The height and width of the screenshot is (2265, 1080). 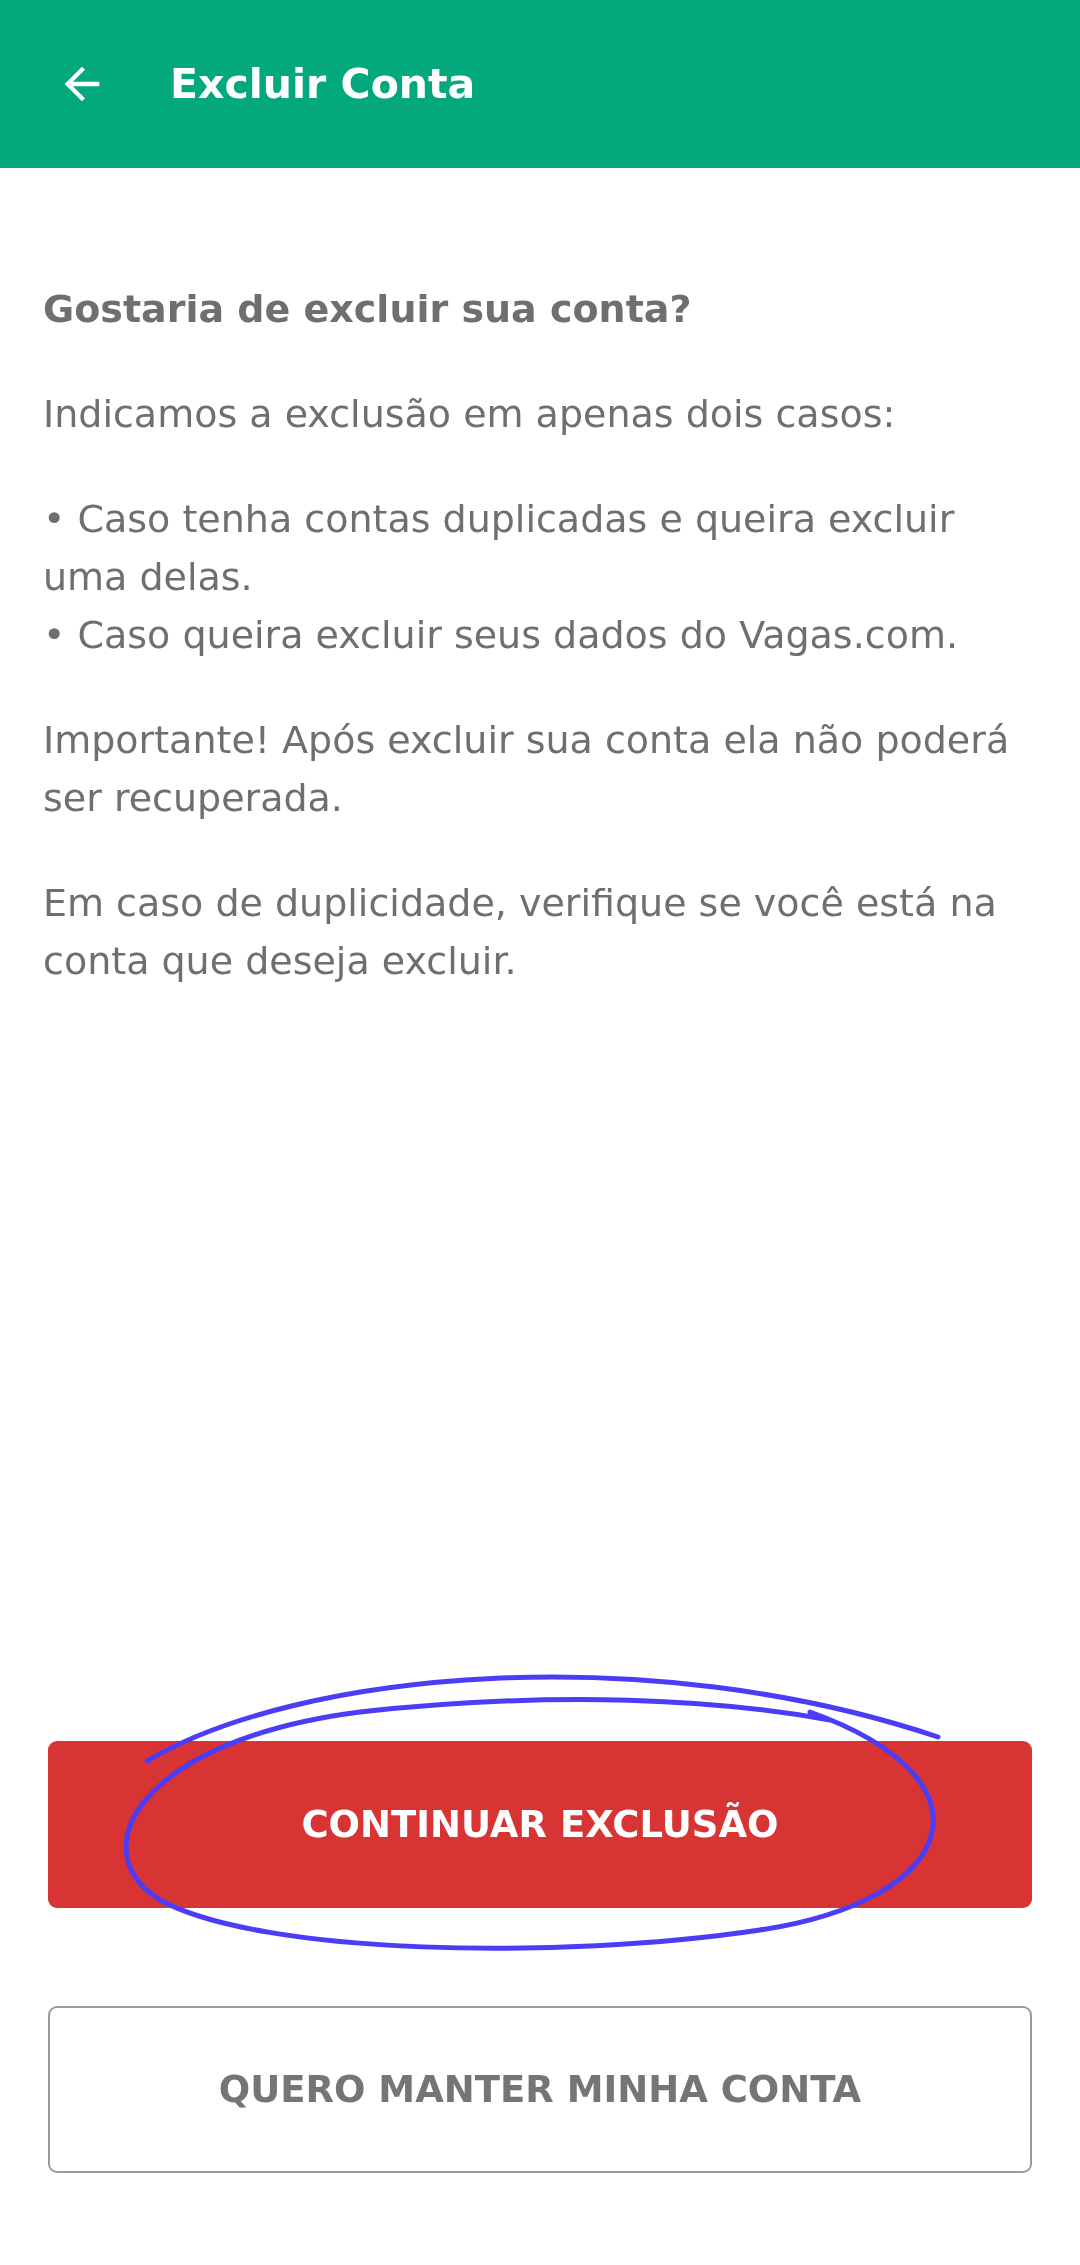 What do you see at coordinates (520, 932) in the screenshot?
I see `paragraph: Em caso de duplicidade, verifique se você está na conta que deseja excluir.` at bounding box center [520, 932].